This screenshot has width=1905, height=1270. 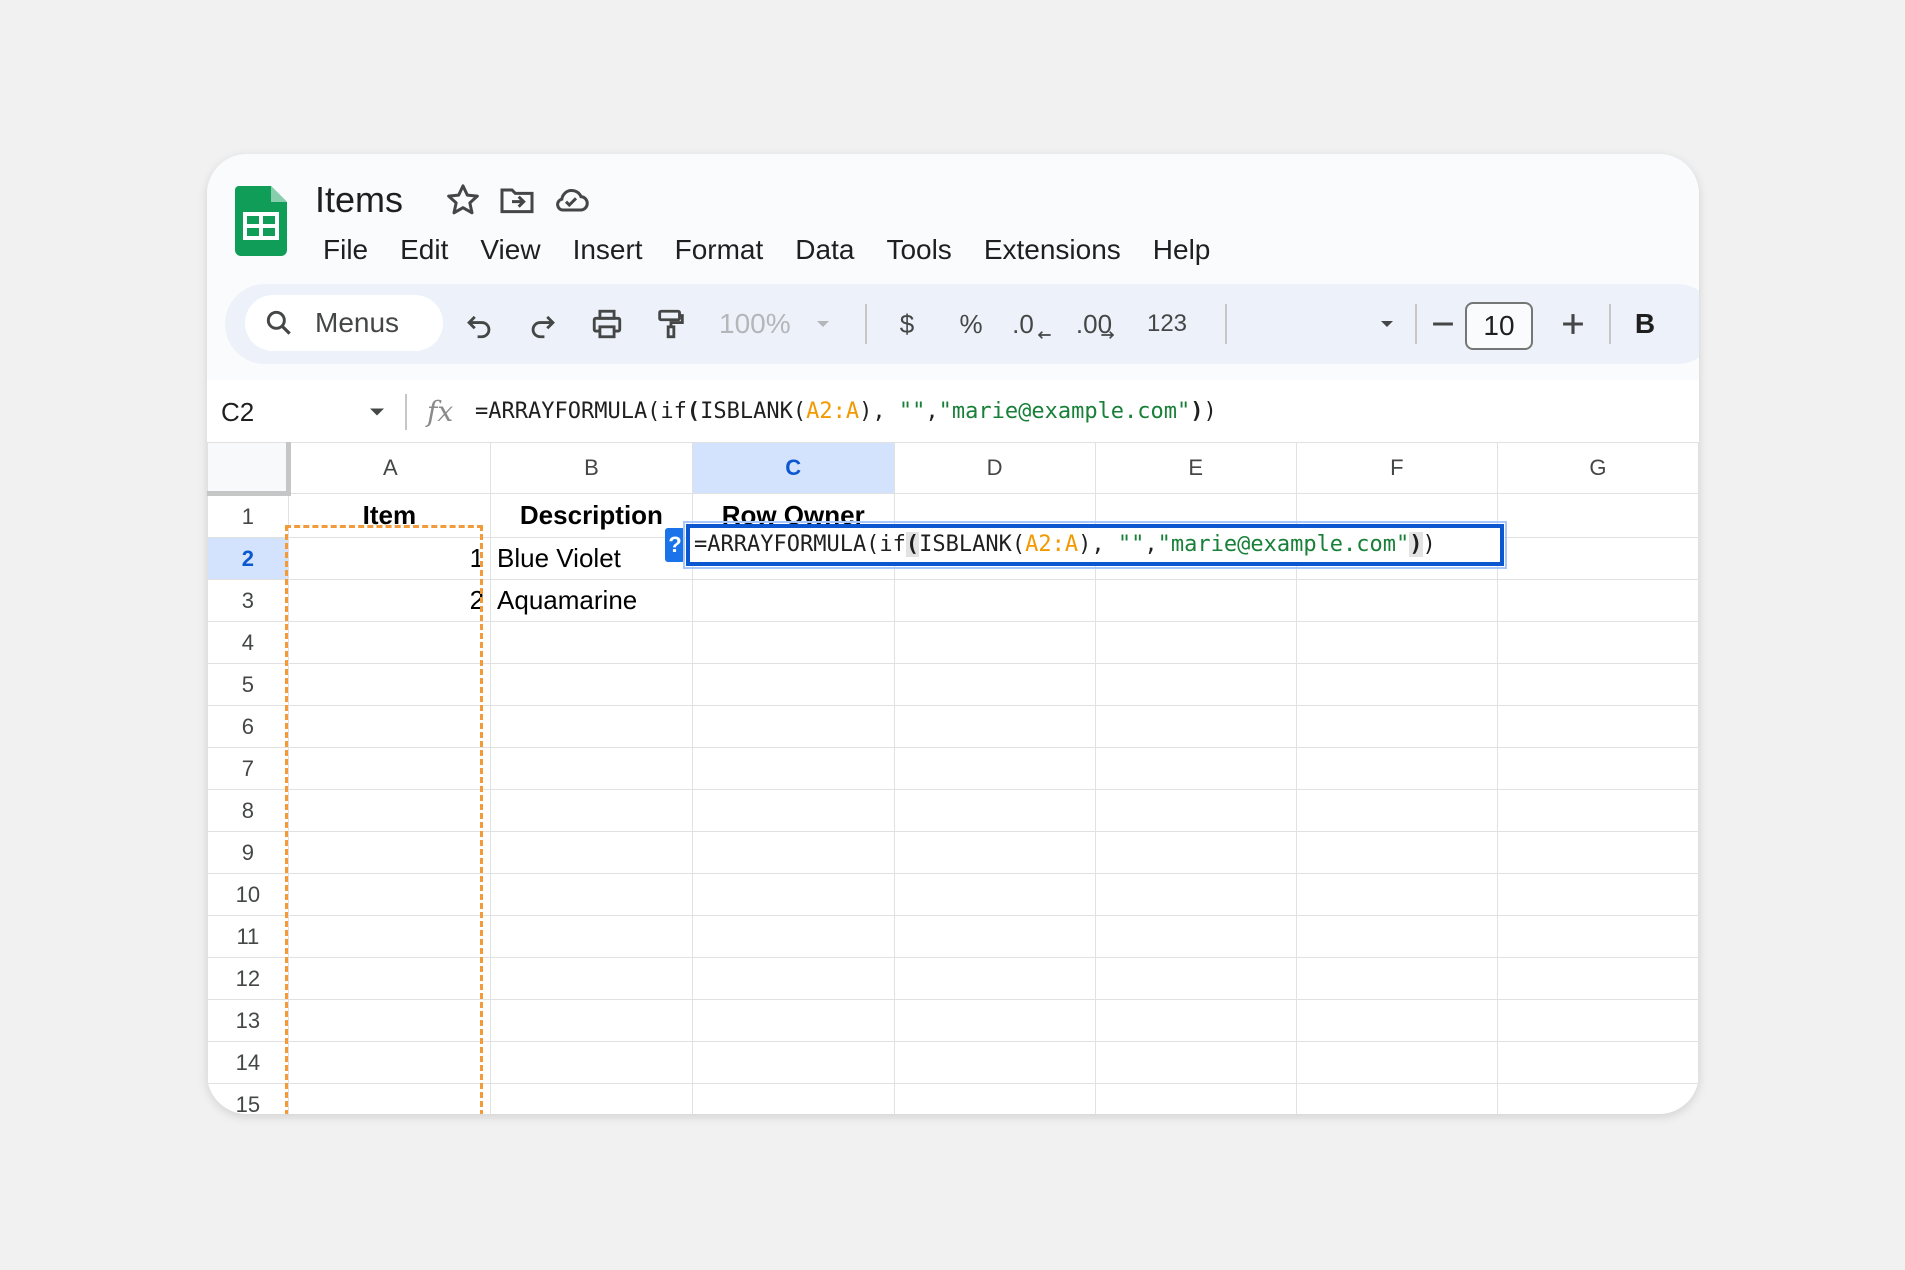 I want to click on menu-view: View, so click(x=510, y=250).